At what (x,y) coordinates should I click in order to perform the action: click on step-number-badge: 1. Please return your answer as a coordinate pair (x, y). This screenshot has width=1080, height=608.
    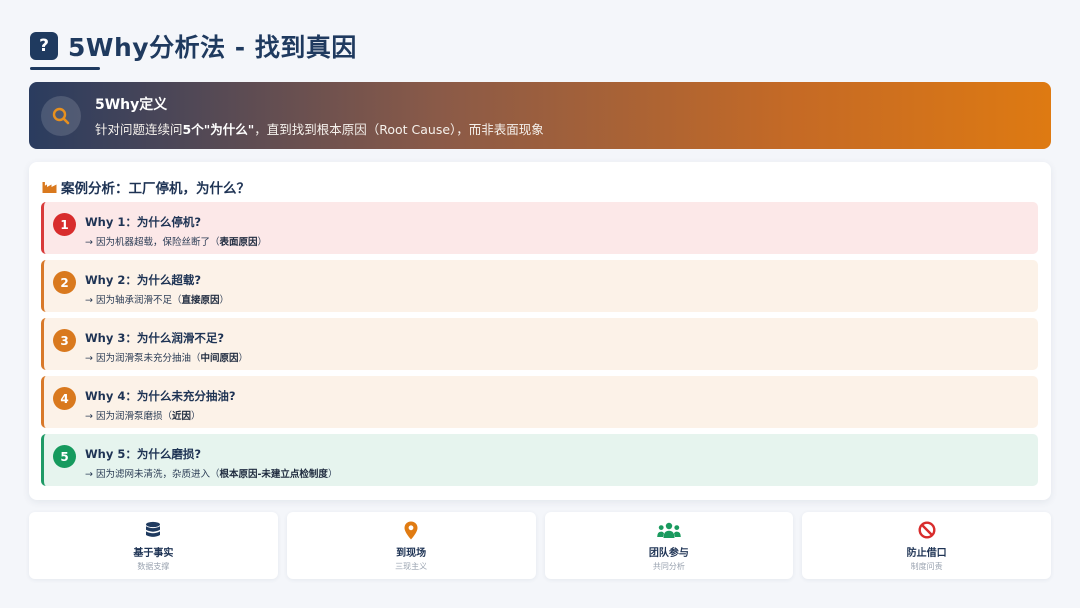
    Looking at the image, I should click on (64, 224).